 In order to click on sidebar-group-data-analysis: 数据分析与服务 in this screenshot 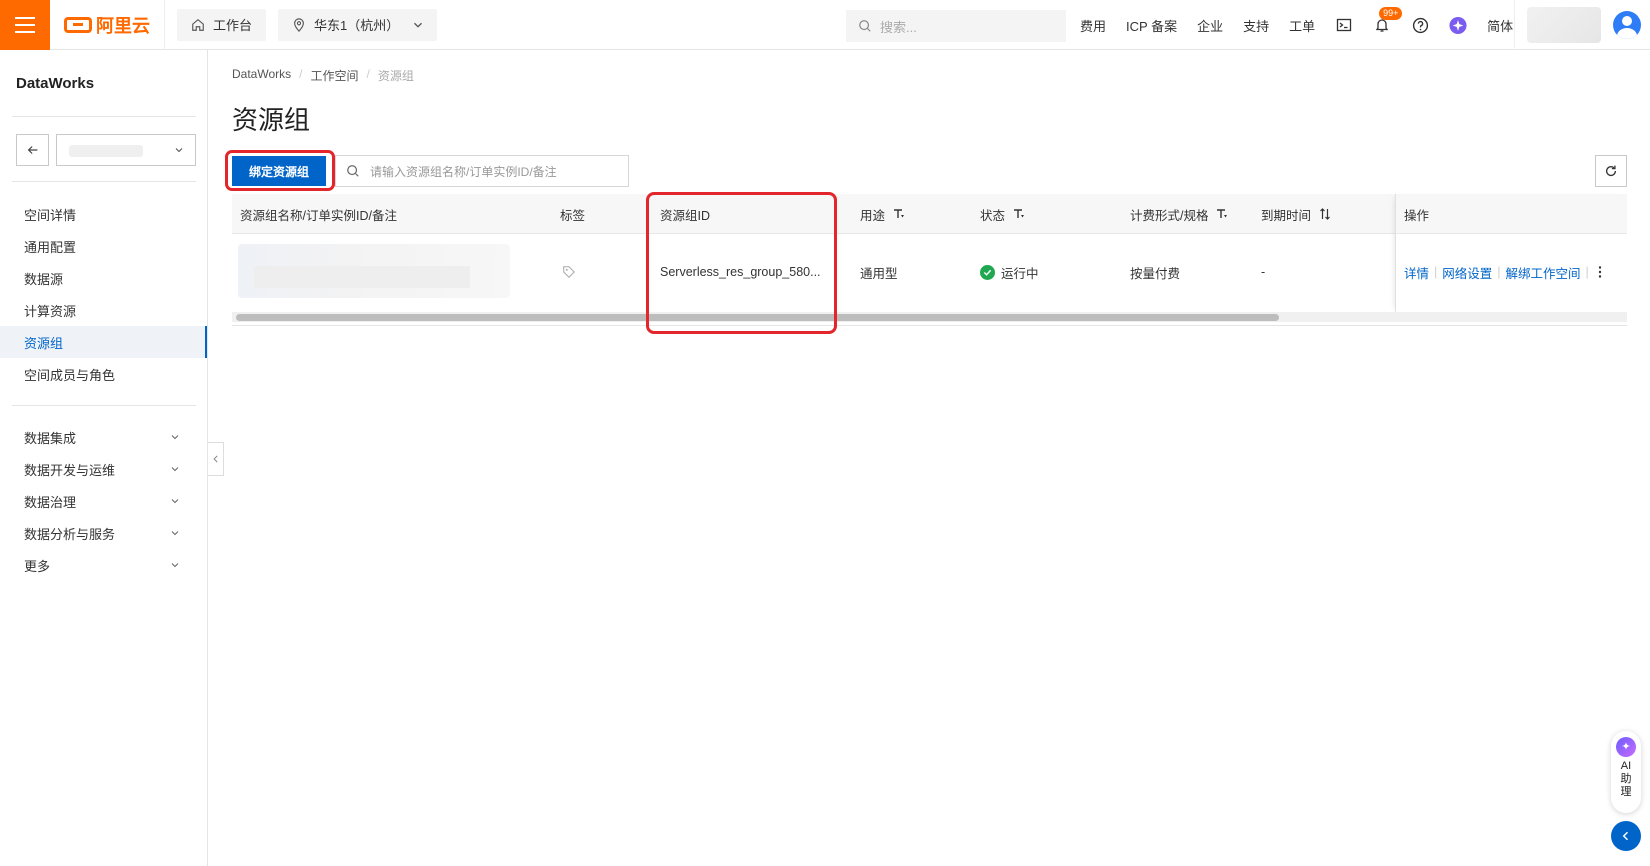, I will do `click(103, 533)`.